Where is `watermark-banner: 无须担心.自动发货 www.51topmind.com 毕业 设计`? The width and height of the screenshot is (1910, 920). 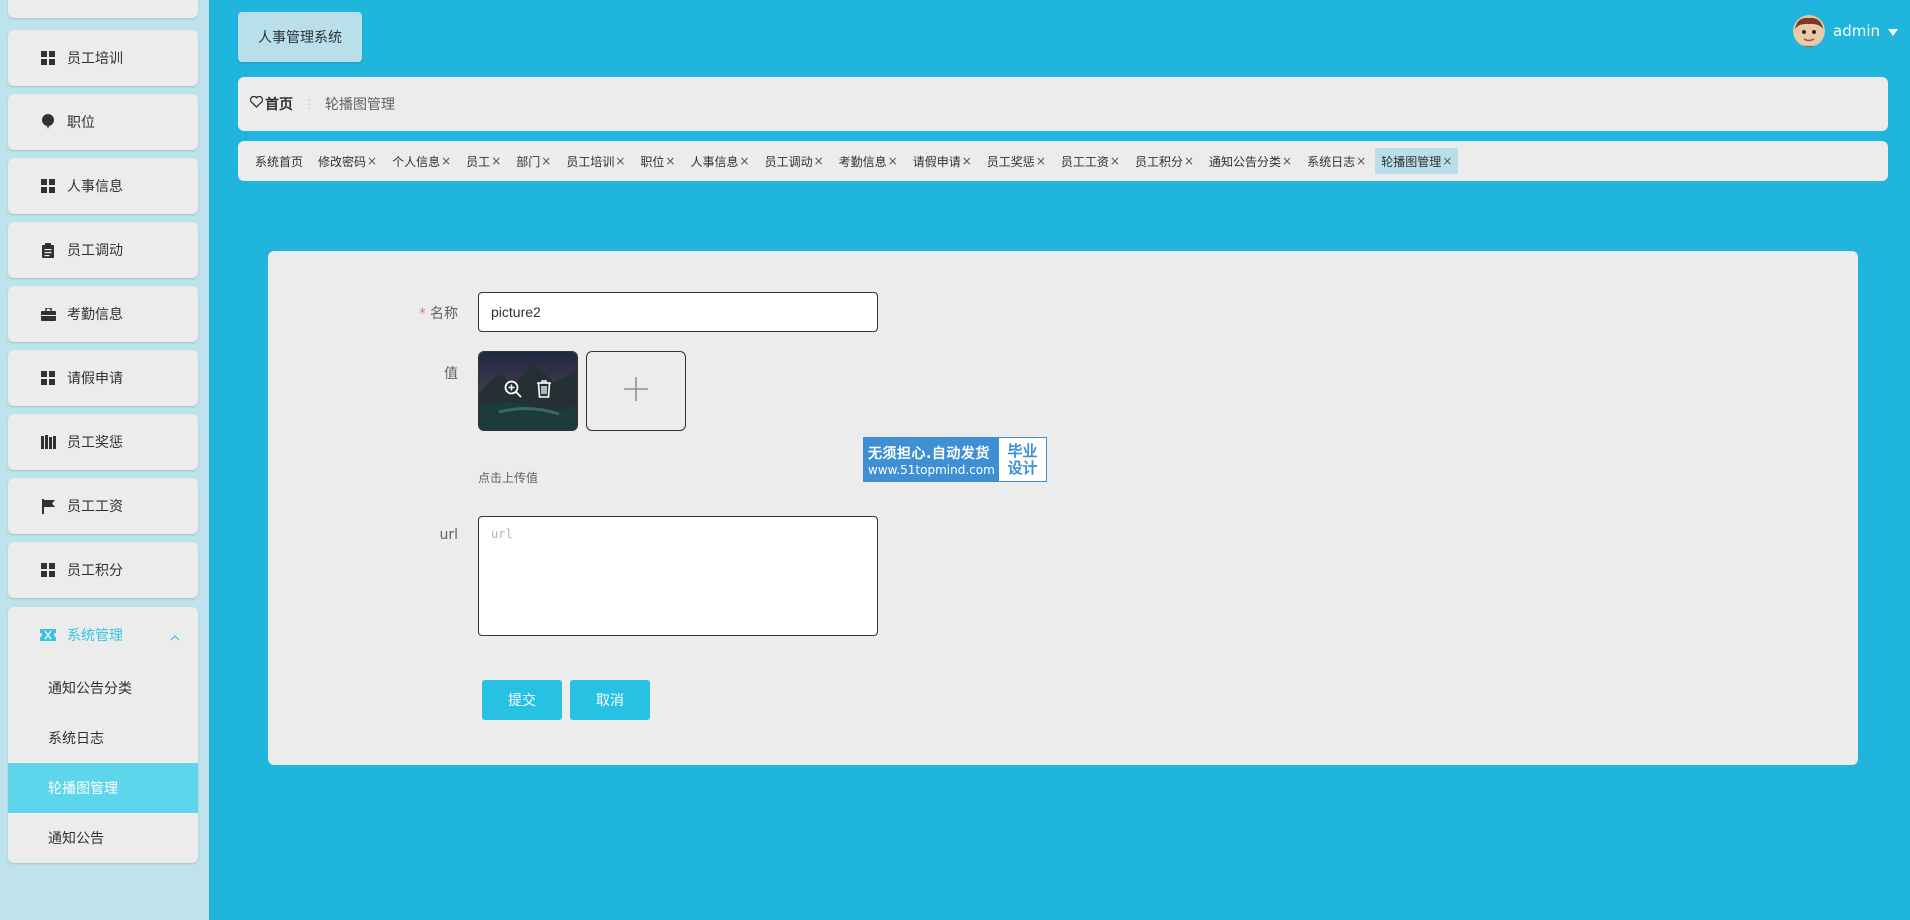 watermark-banner: 无须担心.自动发货 www.51topmind.com 毕业 设计 is located at coordinates (955, 459).